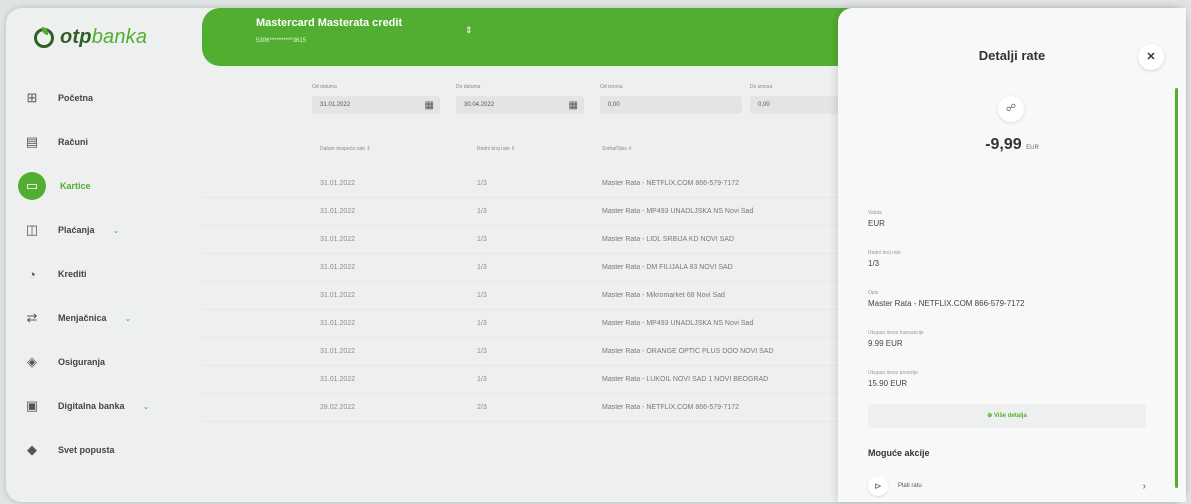 This screenshot has width=1191, height=504. What do you see at coordinates (671, 105) in the screenshot?
I see `from-amount-input: 0,00` at bounding box center [671, 105].